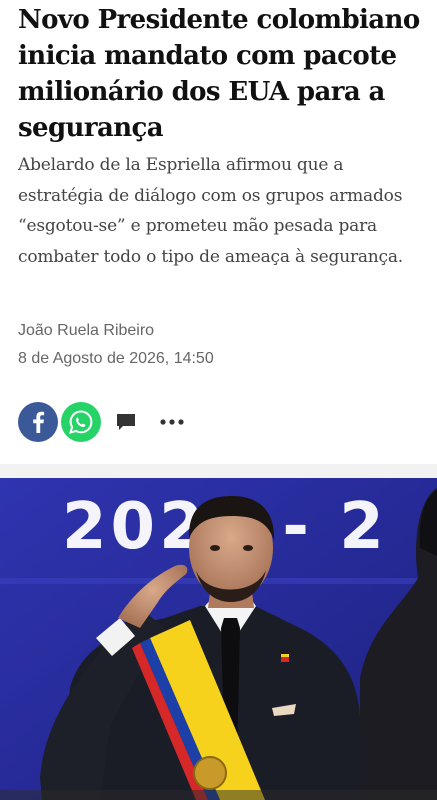 Image resolution: width=437 pixels, height=800 pixels. I want to click on article-date: 8 de Agosto de 2026, 14:50, so click(116, 358).